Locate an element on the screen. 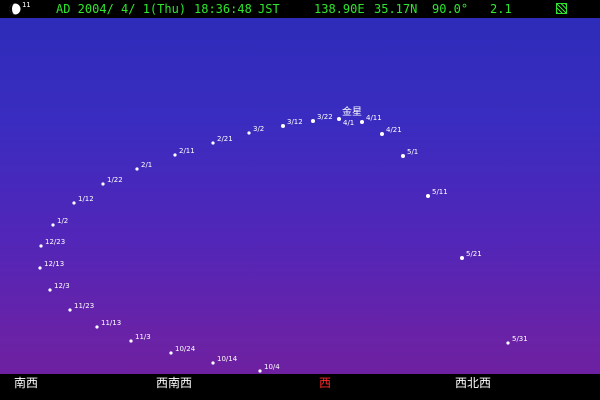 This screenshot has height=400, width=600. date-label: 2/11 is located at coordinates (187, 151).